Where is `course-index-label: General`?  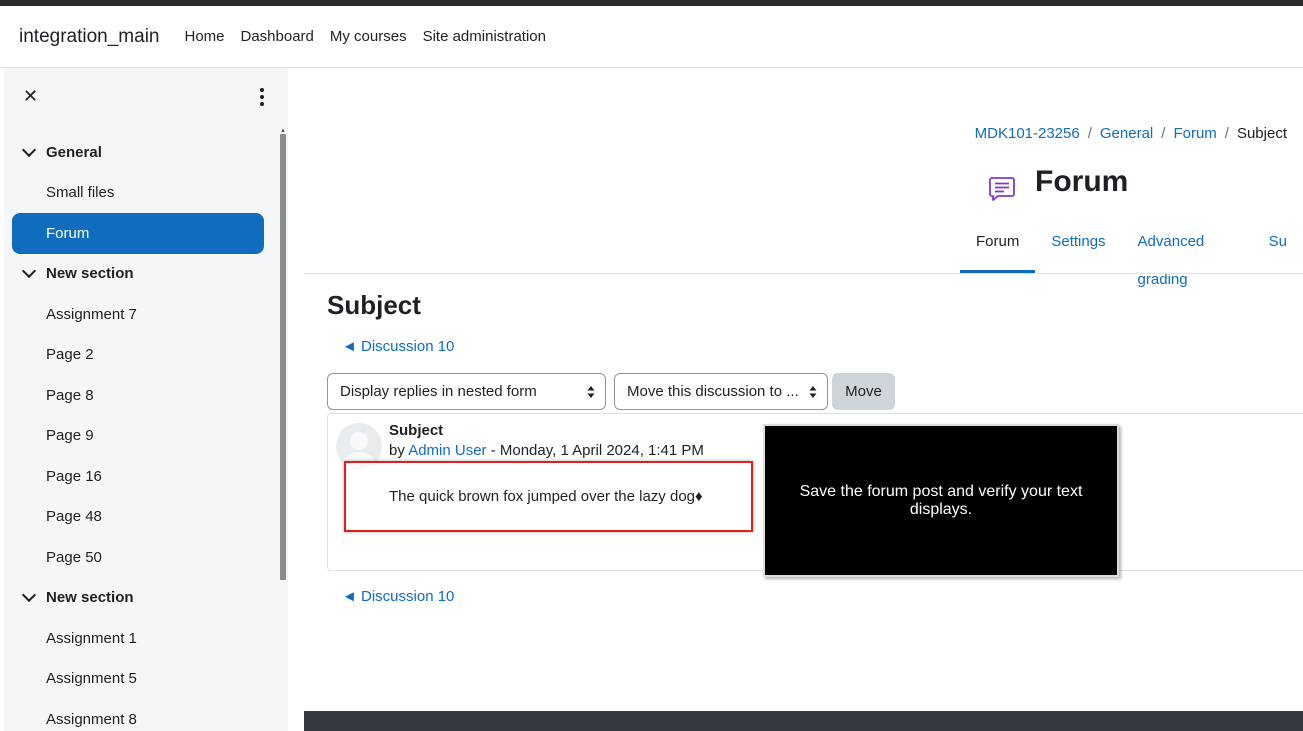
course-index-label: General is located at coordinates (74, 152).